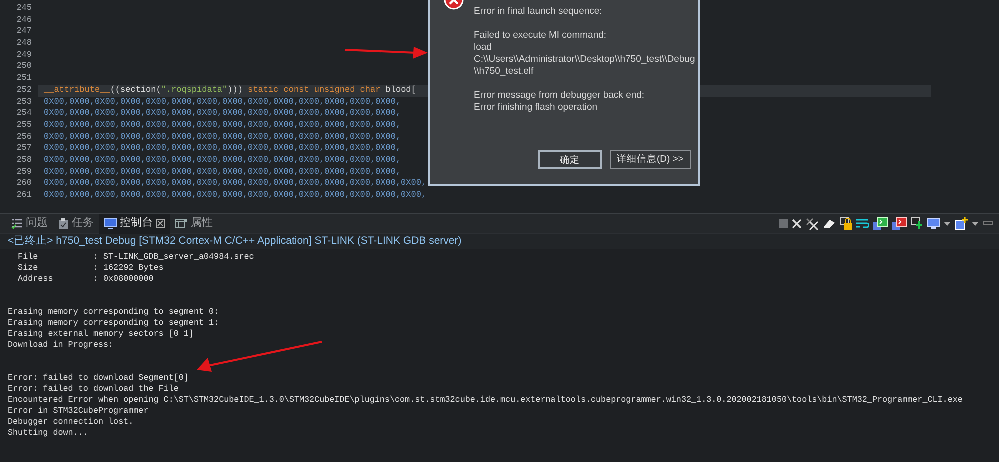  What do you see at coordinates (24, 56) in the screenshot?
I see `line-number: 249` at bounding box center [24, 56].